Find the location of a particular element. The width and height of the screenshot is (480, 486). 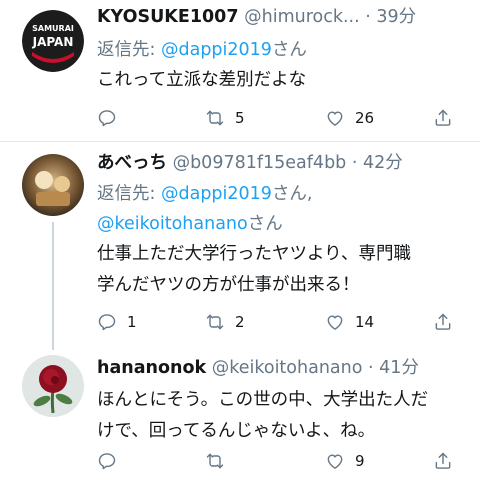

thread-line is located at coordinates (53, 286).